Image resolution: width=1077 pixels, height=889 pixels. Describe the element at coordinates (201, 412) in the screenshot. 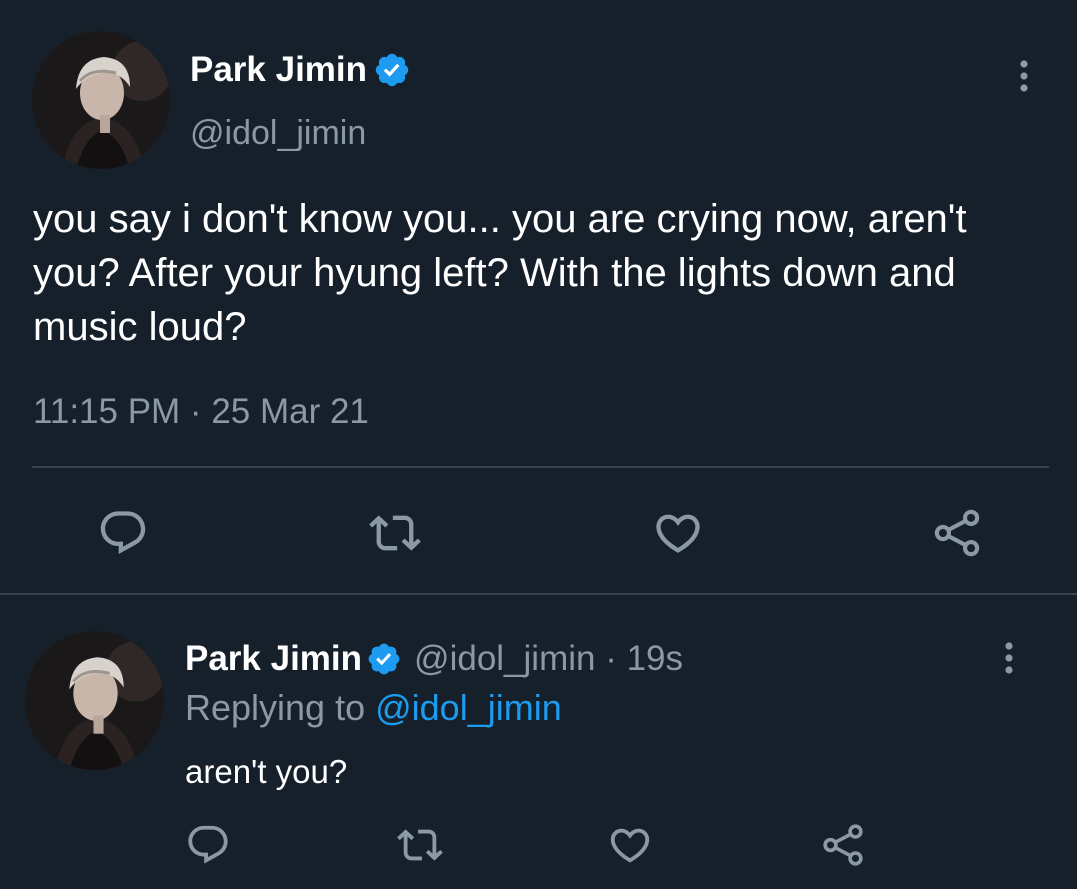

I see `tweet-timestamp: 11:15 PM · 25 Mar 21` at that location.